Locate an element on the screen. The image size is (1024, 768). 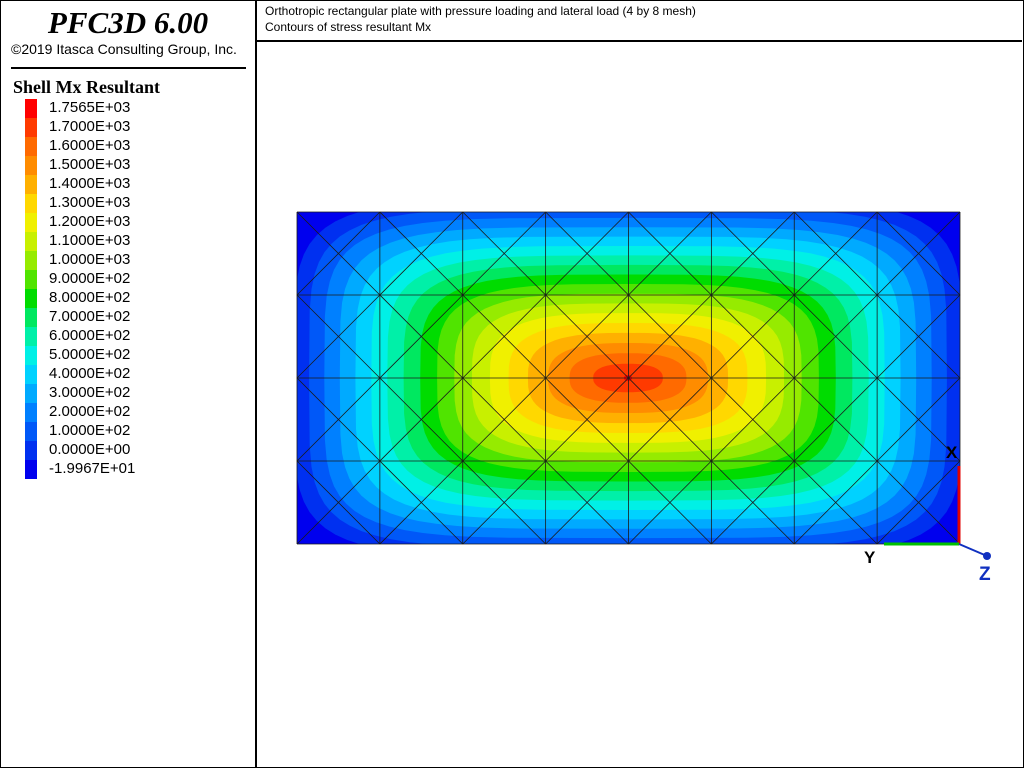
copyright-text: ©2019 Itasca Consulting Group, Inc. is located at coordinates (124, 49).